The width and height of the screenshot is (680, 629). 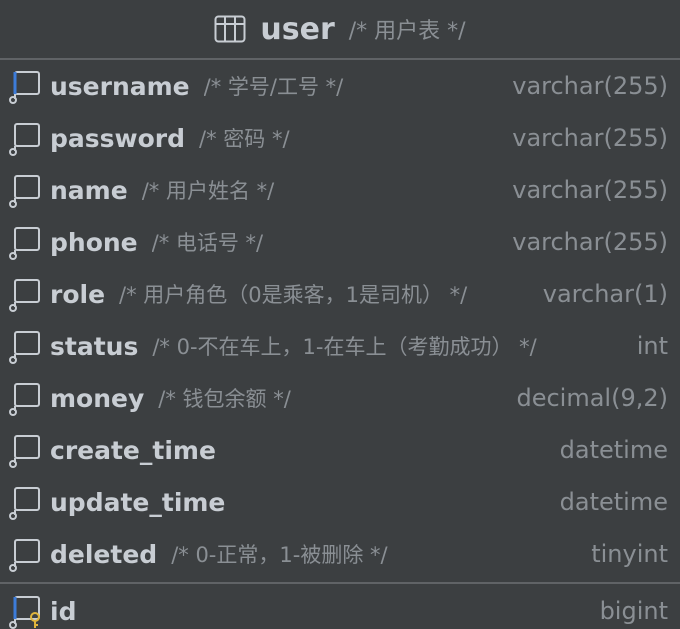 What do you see at coordinates (133, 450) in the screenshot?
I see `column-name: create_time` at bounding box center [133, 450].